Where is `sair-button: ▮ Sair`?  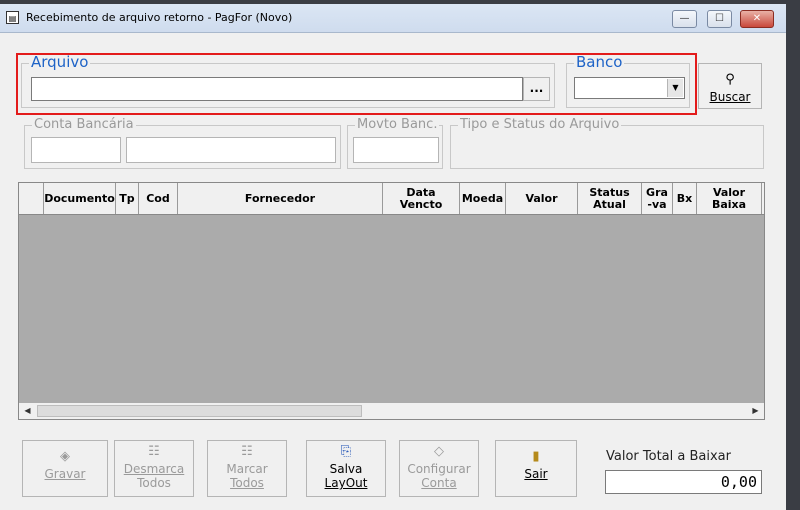 sair-button: ▮ Sair is located at coordinates (536, 468).